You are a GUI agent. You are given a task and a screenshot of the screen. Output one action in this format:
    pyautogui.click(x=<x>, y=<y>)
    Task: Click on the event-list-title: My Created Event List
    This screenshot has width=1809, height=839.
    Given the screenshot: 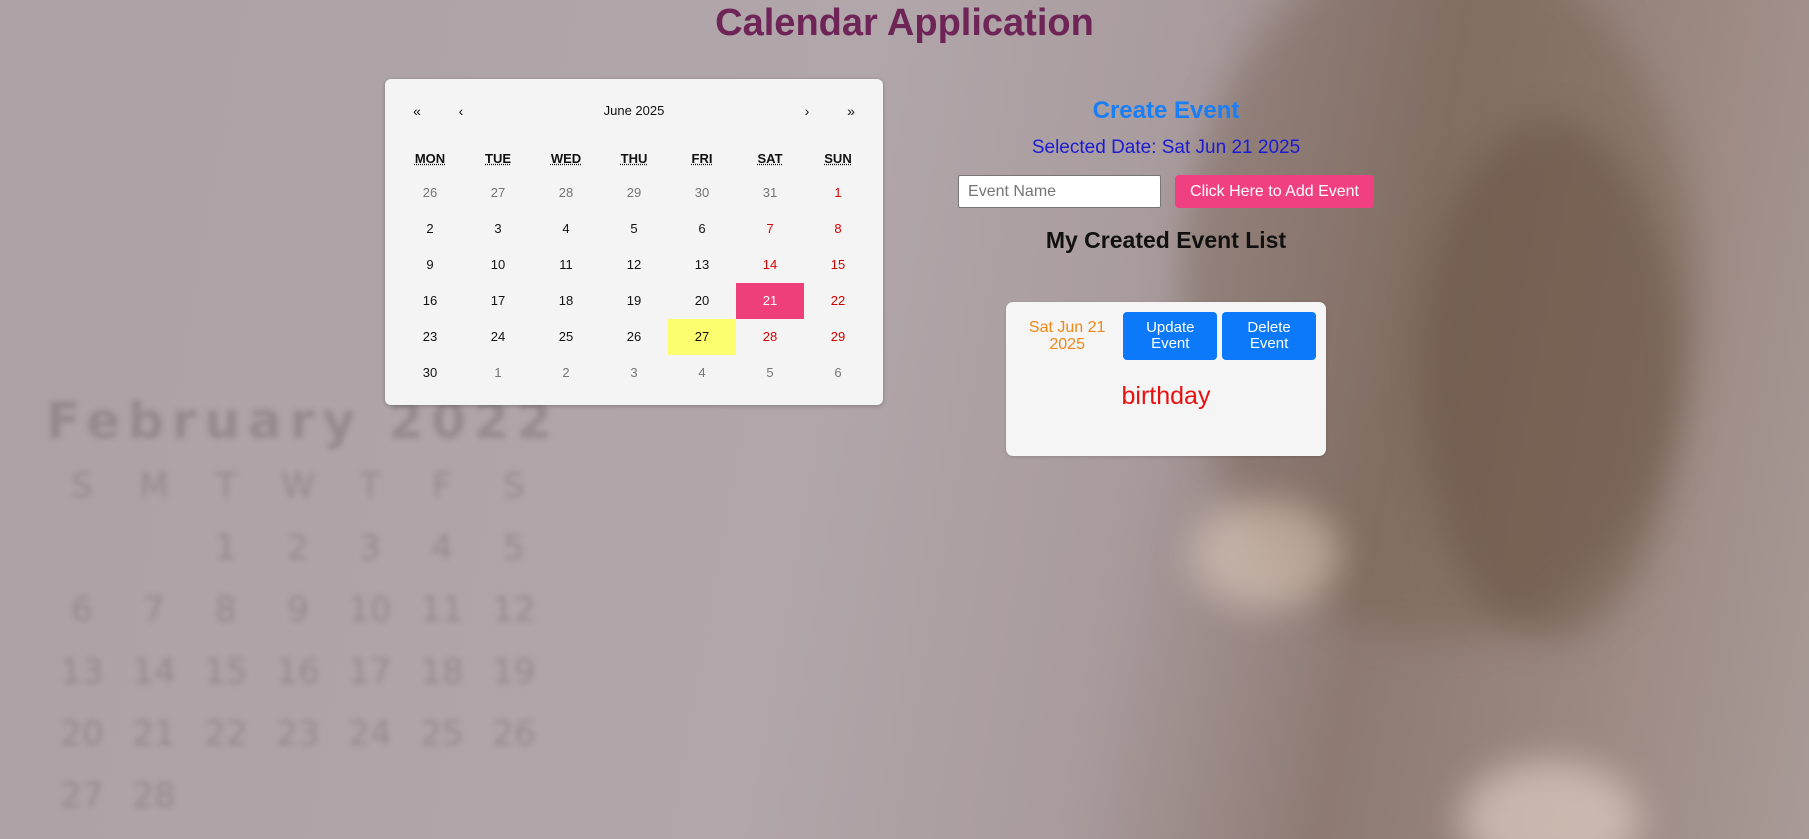 What is the action you would take?
    pyautogui.click(x=1166, y=240)
    